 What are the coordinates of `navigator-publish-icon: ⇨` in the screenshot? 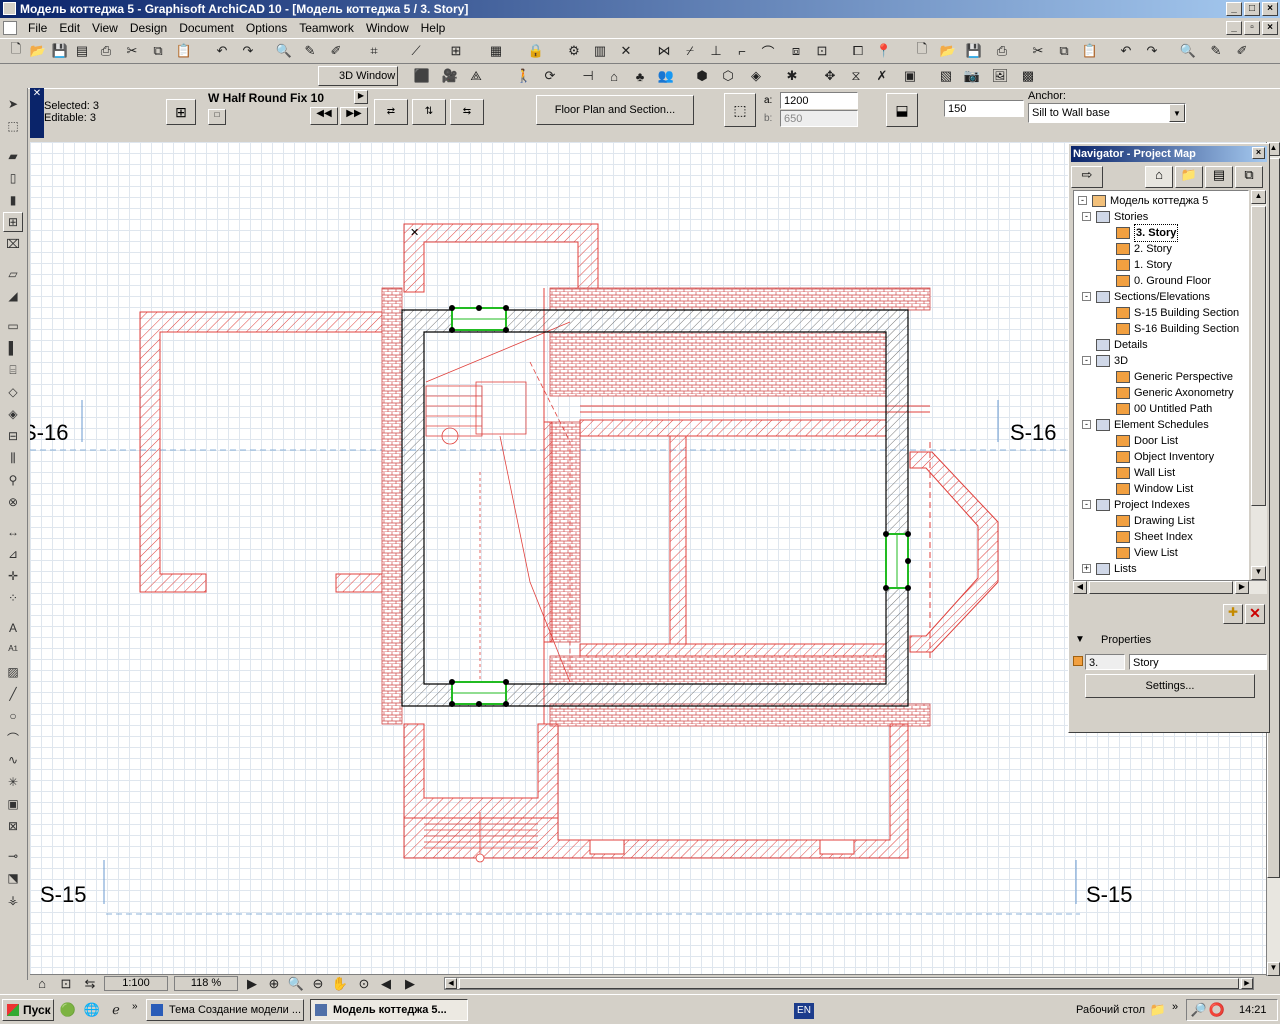 It's located at (1087, 177).